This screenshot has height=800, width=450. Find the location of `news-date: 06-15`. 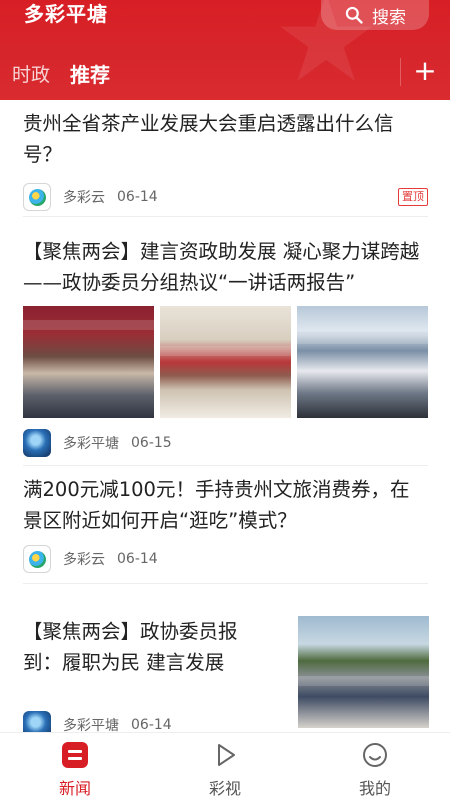

news-date: 06-15 is located at coordinates (151, 443).